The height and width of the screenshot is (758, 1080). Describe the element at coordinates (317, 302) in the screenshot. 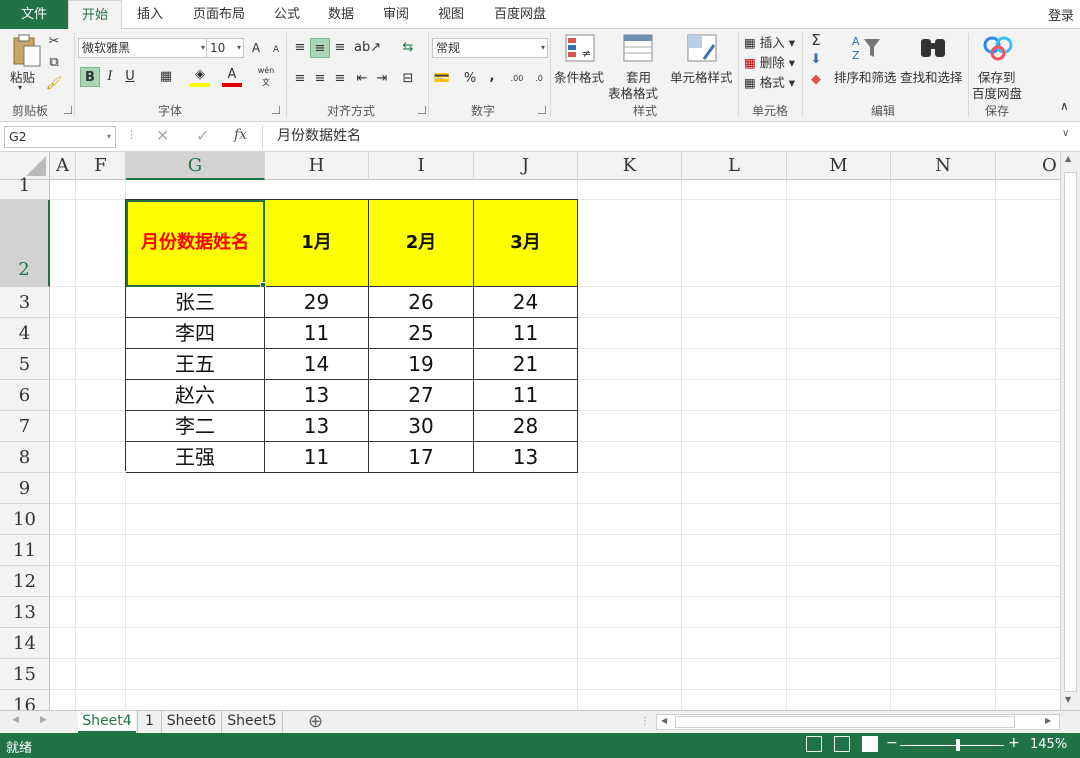

I see `table-cell: 29` at that location.